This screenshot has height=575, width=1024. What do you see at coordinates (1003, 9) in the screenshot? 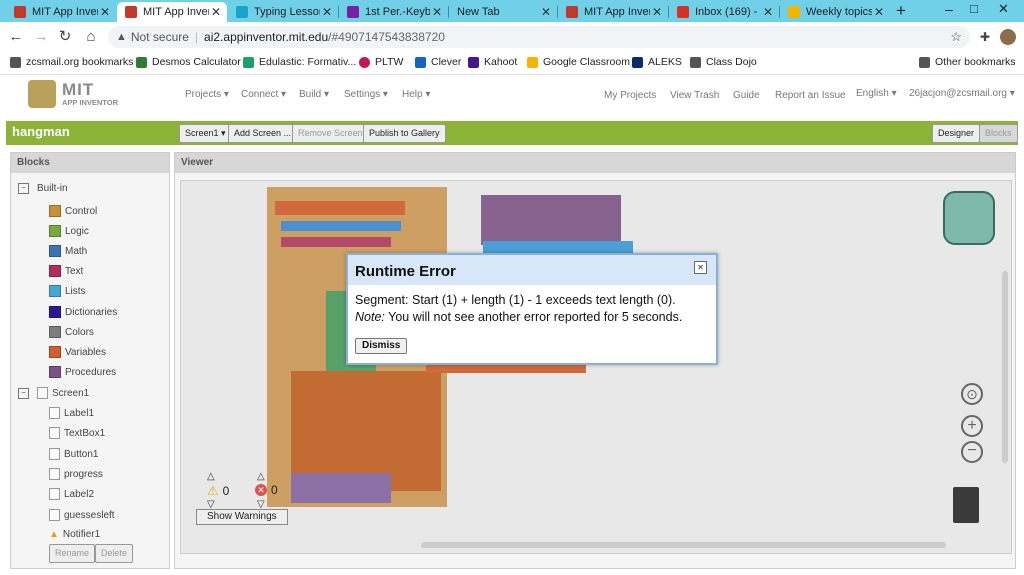
I see `close-window-icon: ✕` at bounding box center [1003, 9].